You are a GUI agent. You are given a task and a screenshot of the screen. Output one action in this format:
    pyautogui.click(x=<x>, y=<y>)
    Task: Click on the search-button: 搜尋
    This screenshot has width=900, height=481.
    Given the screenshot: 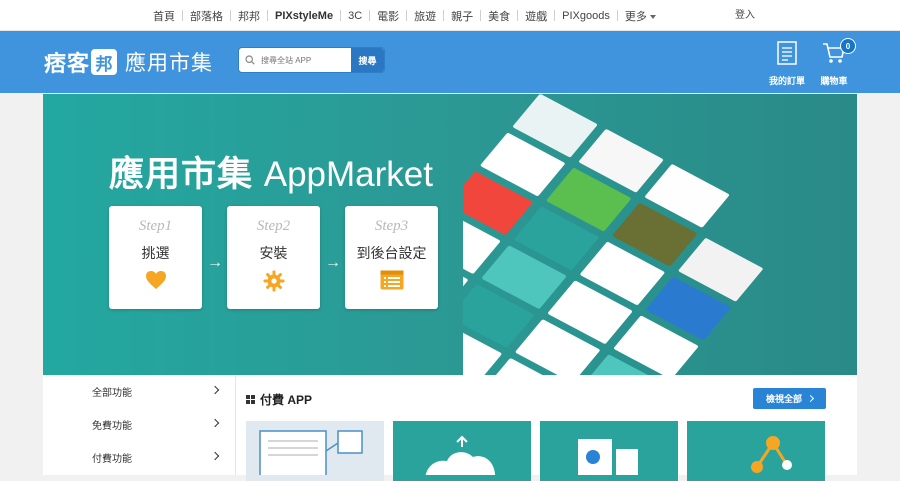 What is the action you would take?
    pyautogui.click(x=367, y=60)
    